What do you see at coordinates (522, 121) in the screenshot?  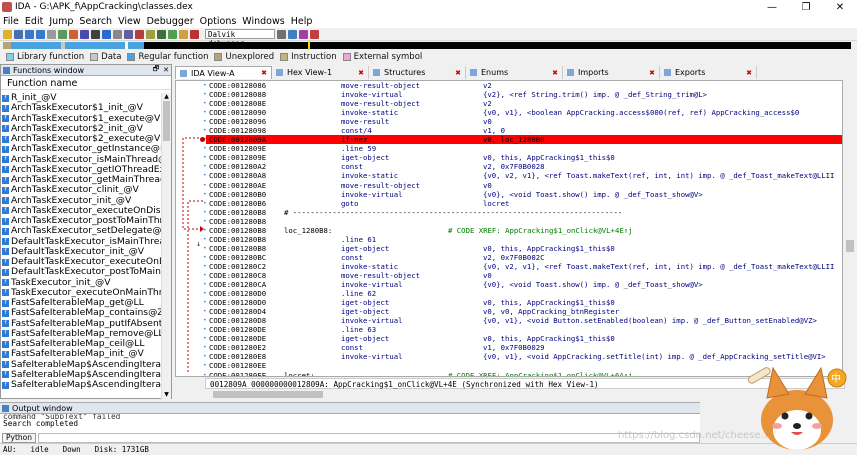 I see `code-line: • CODE:00128096 move-result v0` at bounding box center [522, 121].